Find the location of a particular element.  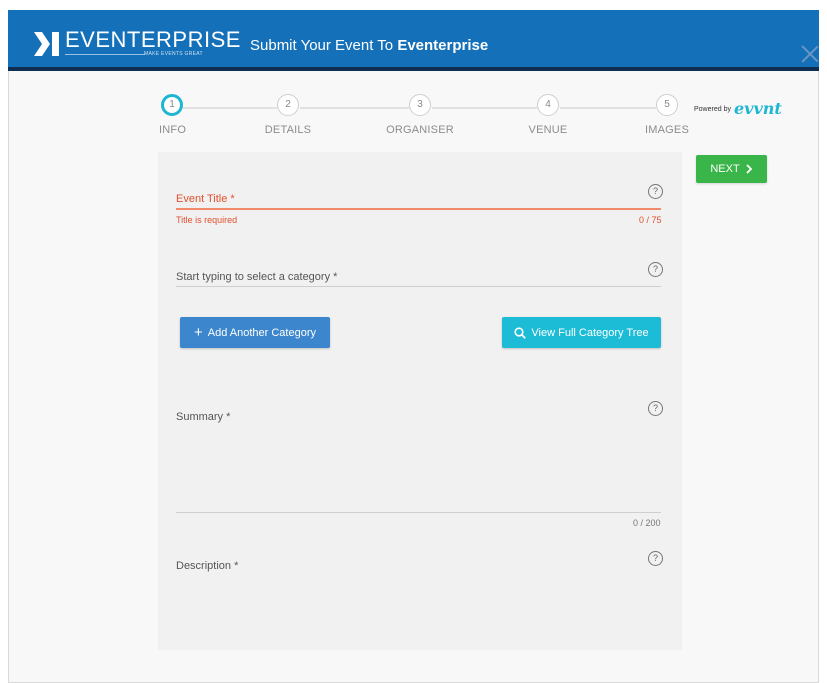

step-venue: 4 VENUE is located at coordinates (548, 115).